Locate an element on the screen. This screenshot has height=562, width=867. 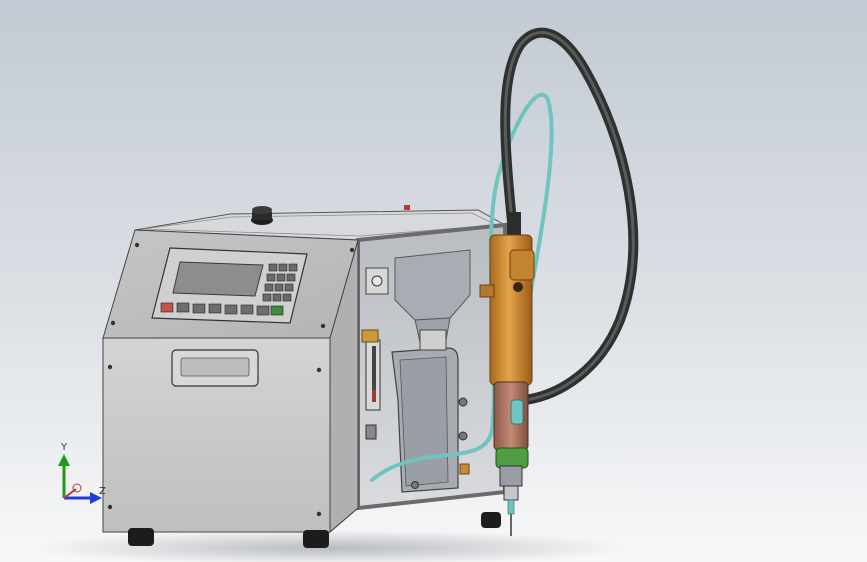
coordinate-triad: Y Z is located at coordinates (82, 475).